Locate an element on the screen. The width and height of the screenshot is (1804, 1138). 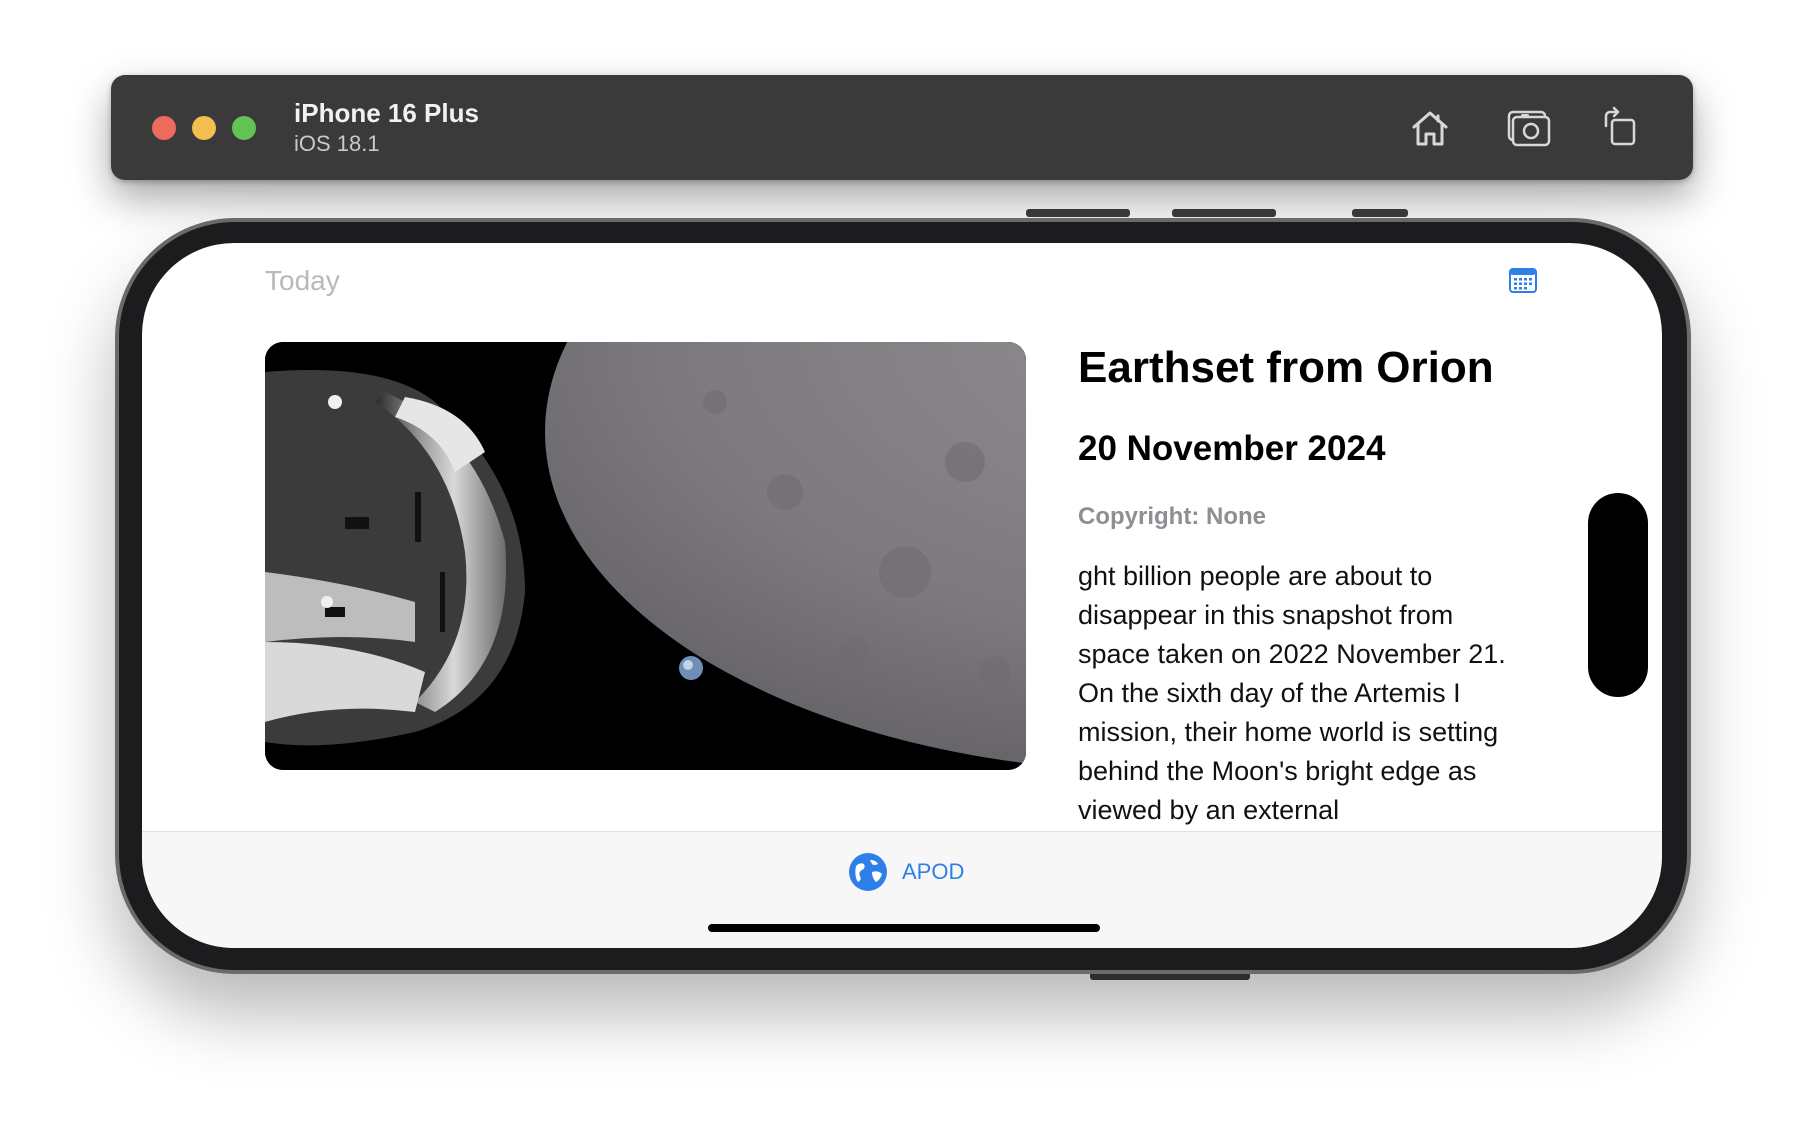
action-button is located at coordinates (1380, 213).